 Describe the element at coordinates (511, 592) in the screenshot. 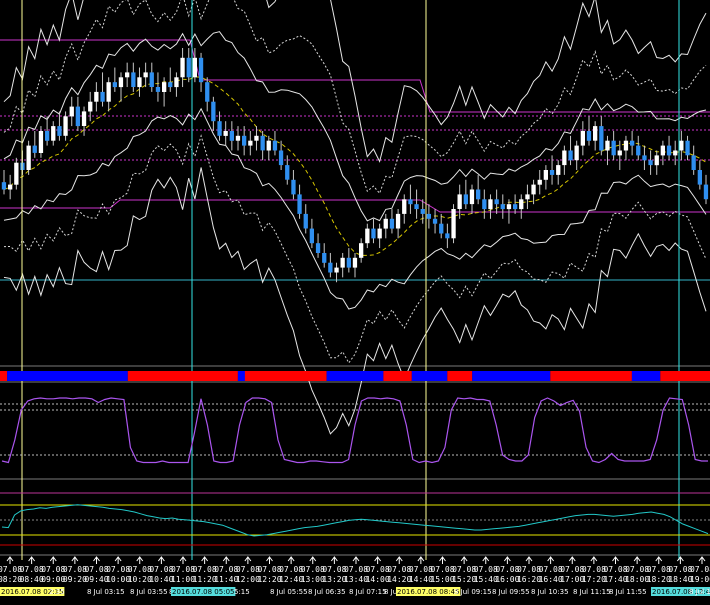

I see `time-label: 8 Jul 09:55` at that location.